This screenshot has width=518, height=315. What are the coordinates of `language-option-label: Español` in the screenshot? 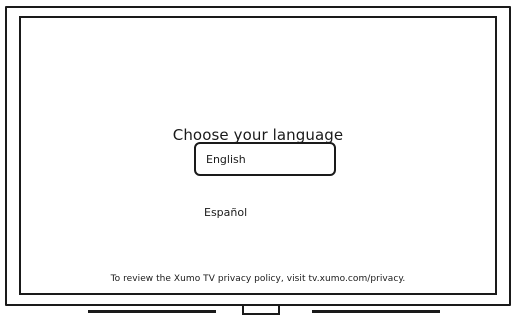 It's located at (226, 212).